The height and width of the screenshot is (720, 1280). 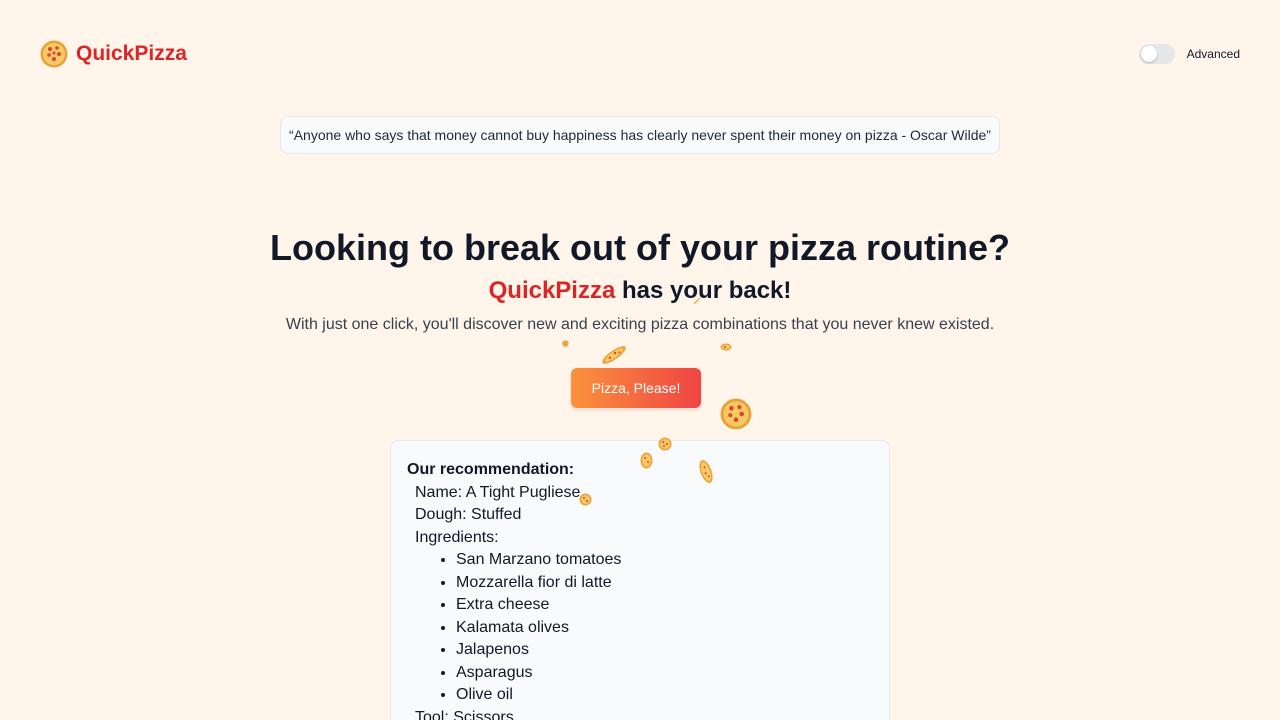 I want to click on pizza-icon, so click(x=54, y=54).